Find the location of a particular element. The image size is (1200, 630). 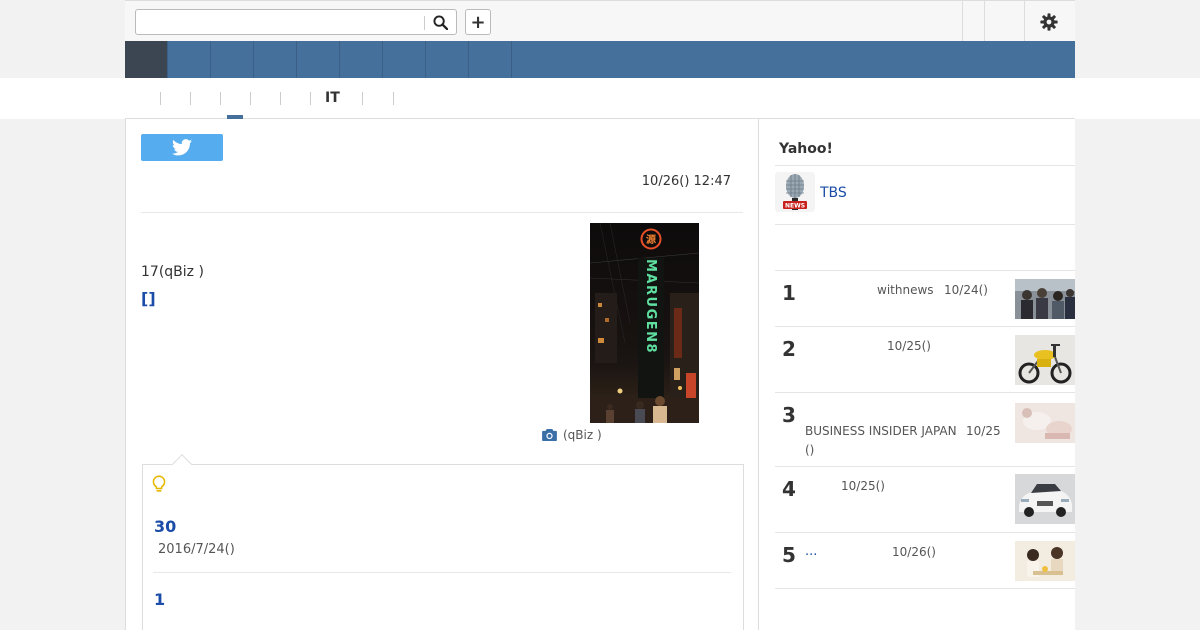

search-button is located at coordinates (440, 22).